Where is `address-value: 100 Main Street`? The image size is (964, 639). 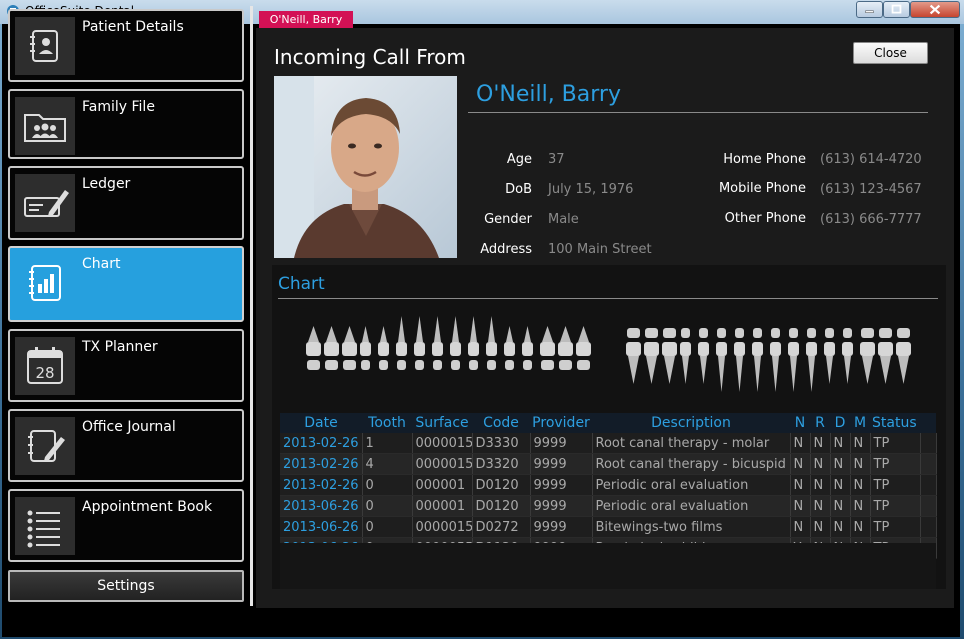 address-value: 100 Main Street is located at coordinates (600, 249).